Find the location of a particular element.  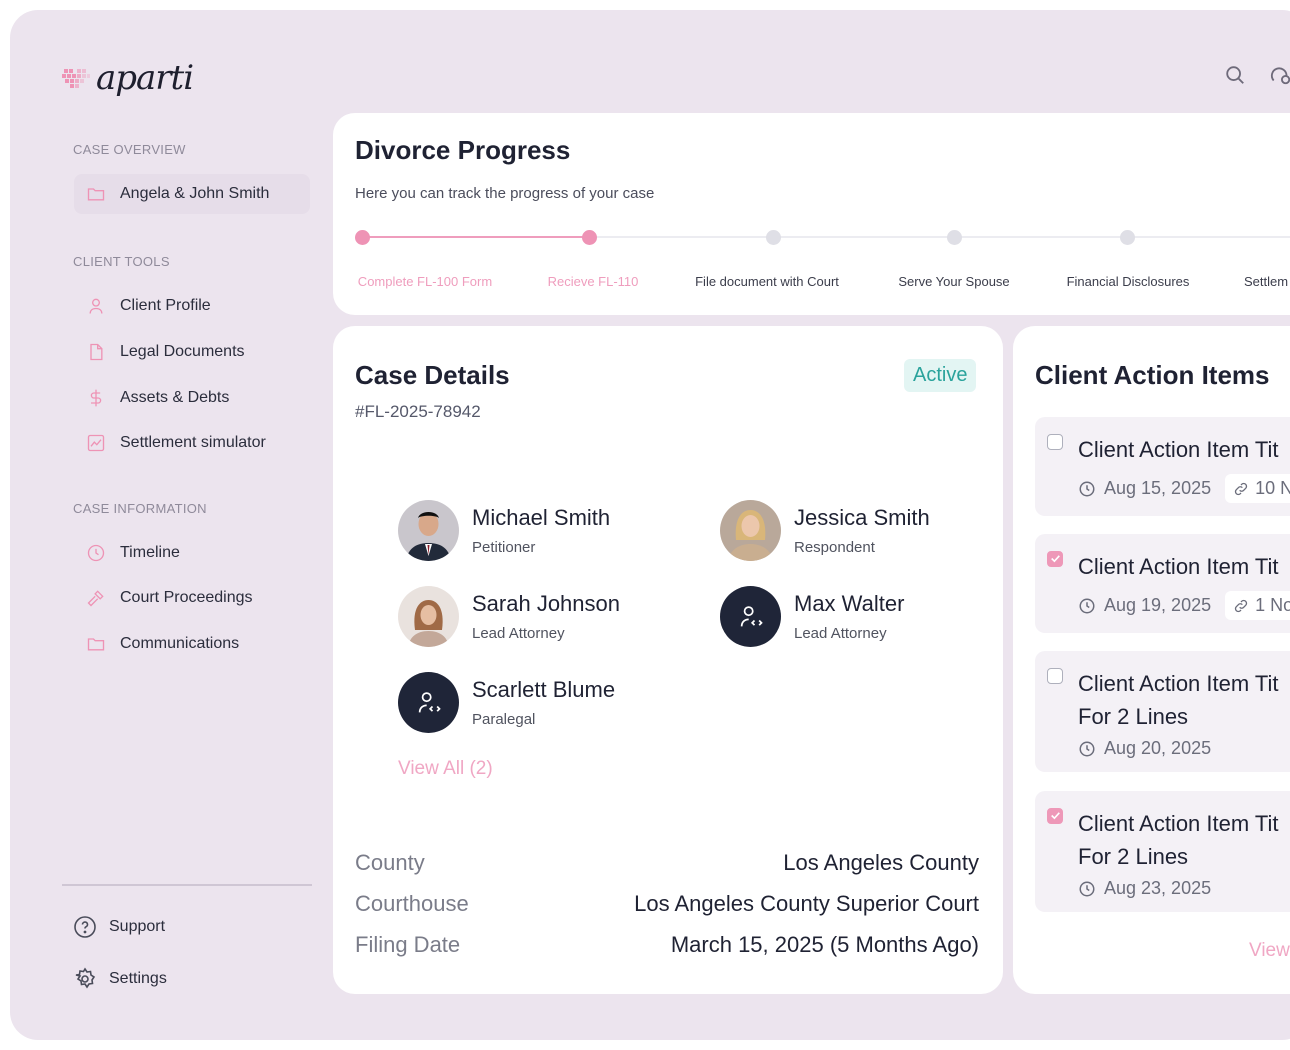

info-value: Los Angeles County Superior Court is located at coordinates (806, 903).